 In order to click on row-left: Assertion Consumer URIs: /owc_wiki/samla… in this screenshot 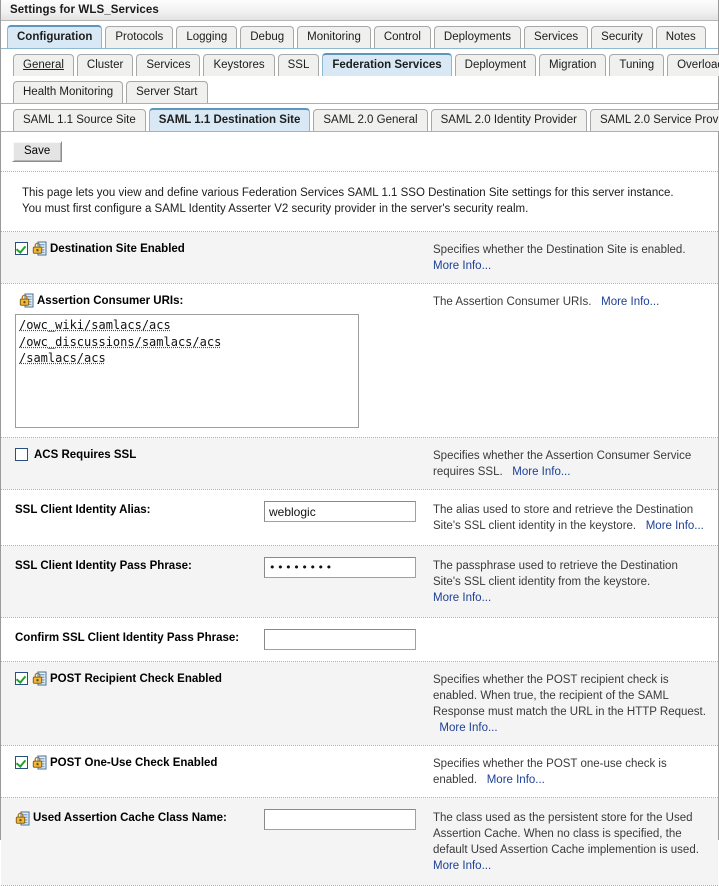, I will do `click(222, 360)`.